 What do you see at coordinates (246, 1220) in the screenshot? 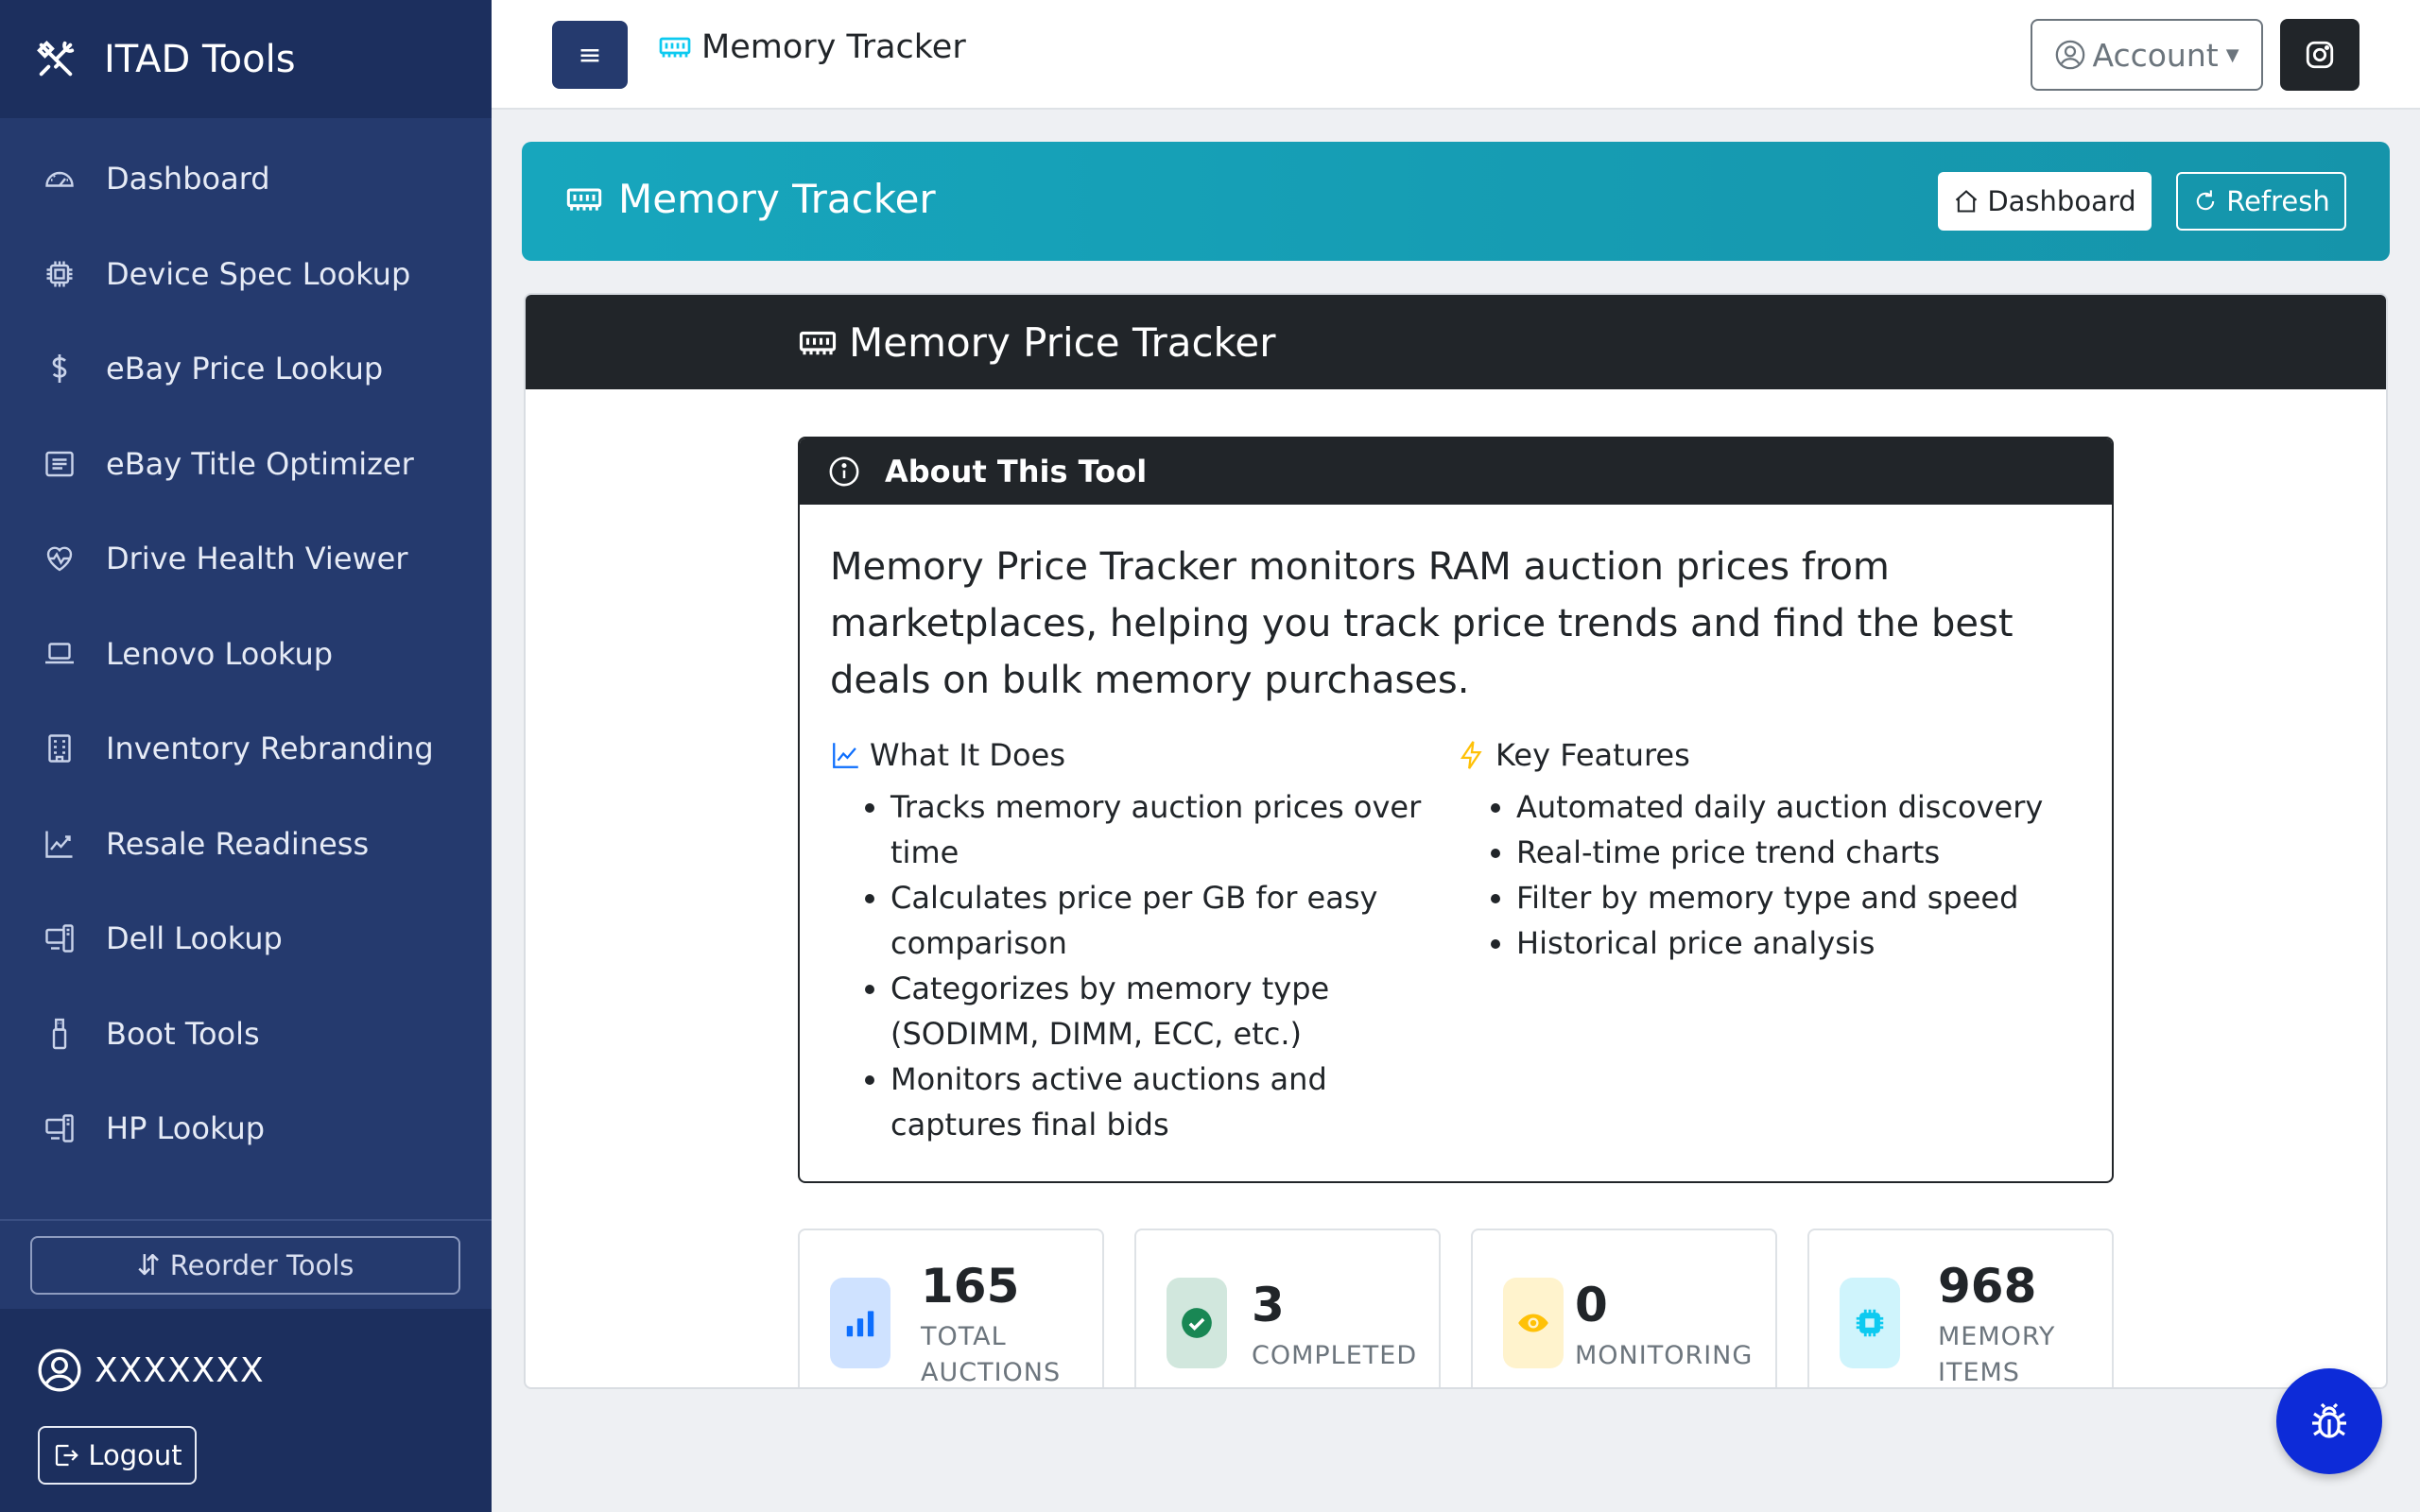
I see `sidebar-divider` at bounding box center [246, 1220].